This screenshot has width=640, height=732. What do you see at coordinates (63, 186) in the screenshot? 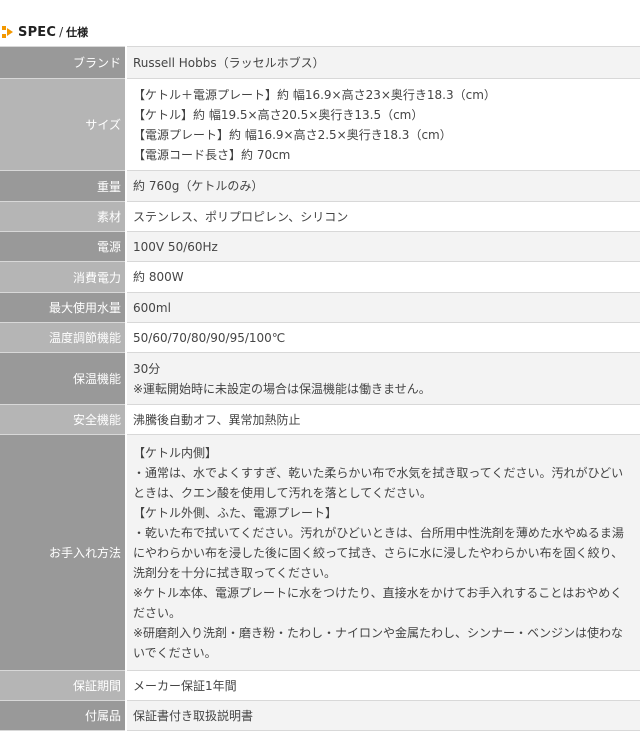
I see `spec-label: 重量` at bounding box center [63, 186].